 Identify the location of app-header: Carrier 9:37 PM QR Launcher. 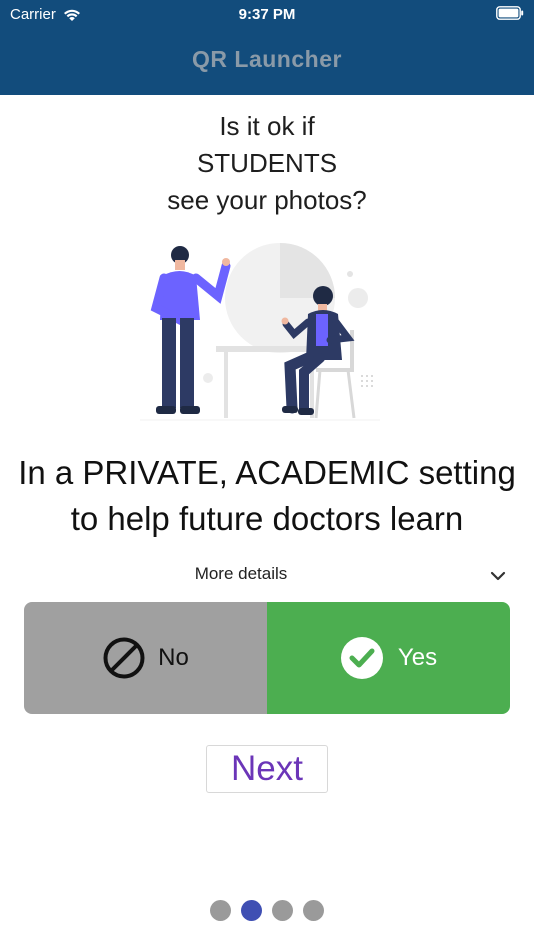
(267, 47).